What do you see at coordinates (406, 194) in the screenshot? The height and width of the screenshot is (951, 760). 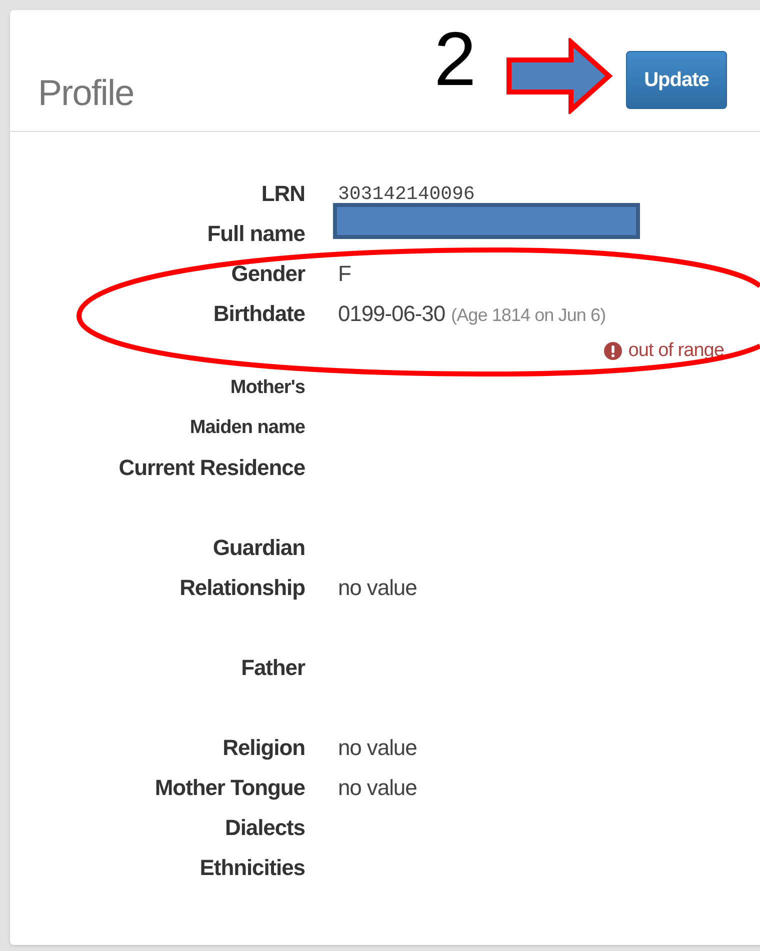 I see `field-value: 303142140096` at bounding box center [406, 194].